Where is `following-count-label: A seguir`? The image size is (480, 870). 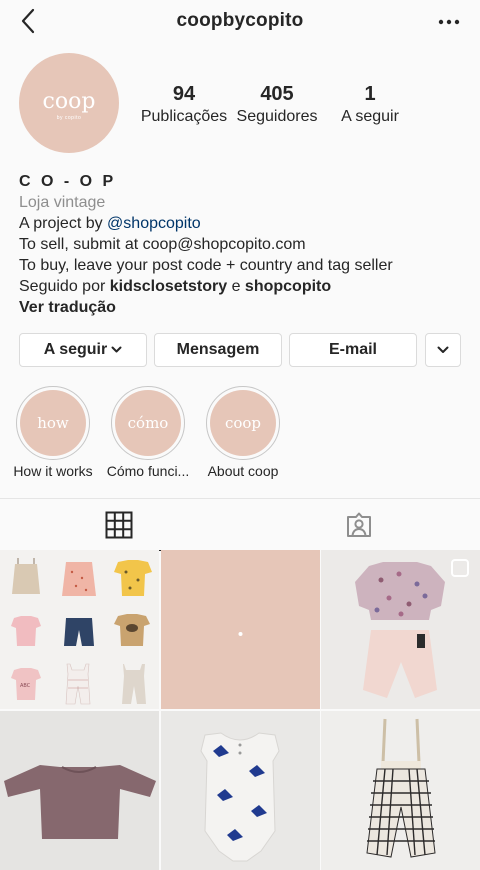
following-count-label: A seguir is located at coordinates (370, 116).